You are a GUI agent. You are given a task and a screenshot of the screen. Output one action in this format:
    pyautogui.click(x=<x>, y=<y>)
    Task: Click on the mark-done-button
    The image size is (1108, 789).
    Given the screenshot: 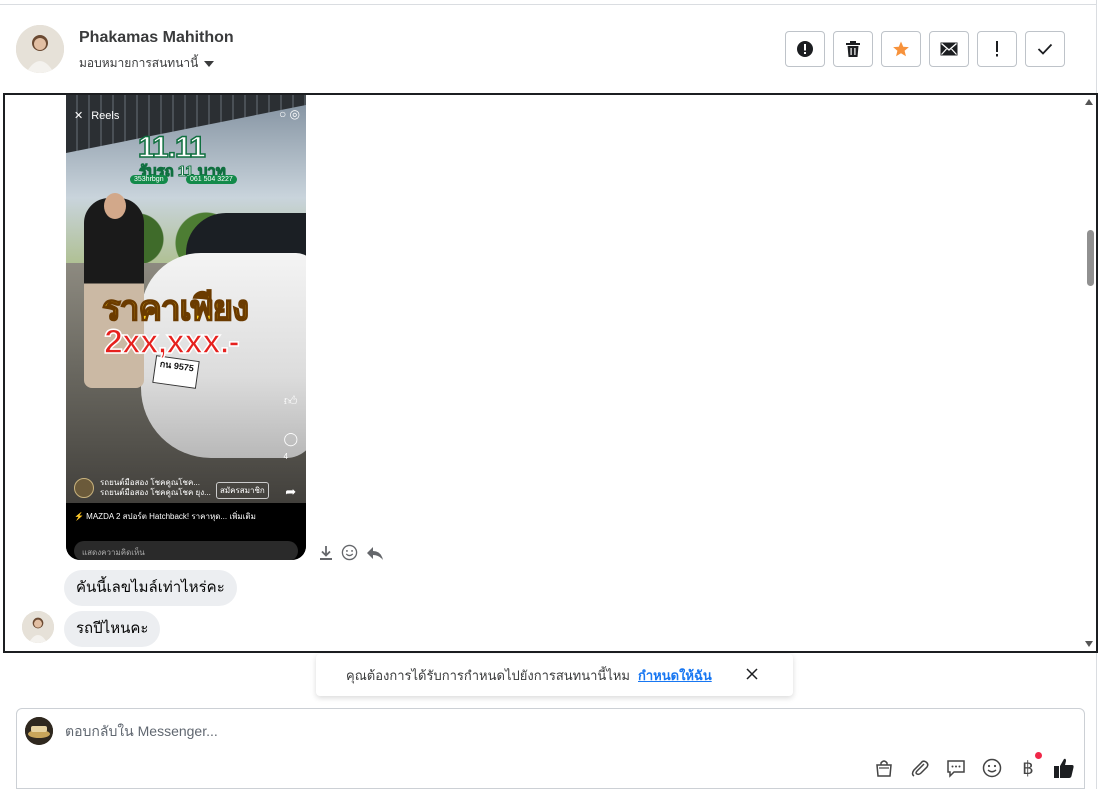 What is the action you would take?
    pyautogui.click(x=1045, y=49)
    